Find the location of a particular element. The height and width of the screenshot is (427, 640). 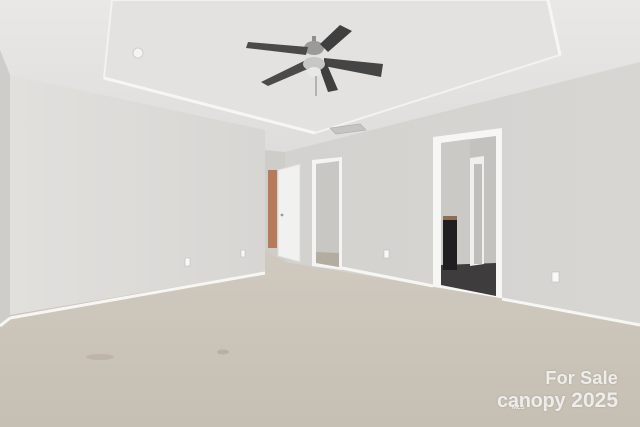

brand-name: canopy is located at coordinates (531, 401).